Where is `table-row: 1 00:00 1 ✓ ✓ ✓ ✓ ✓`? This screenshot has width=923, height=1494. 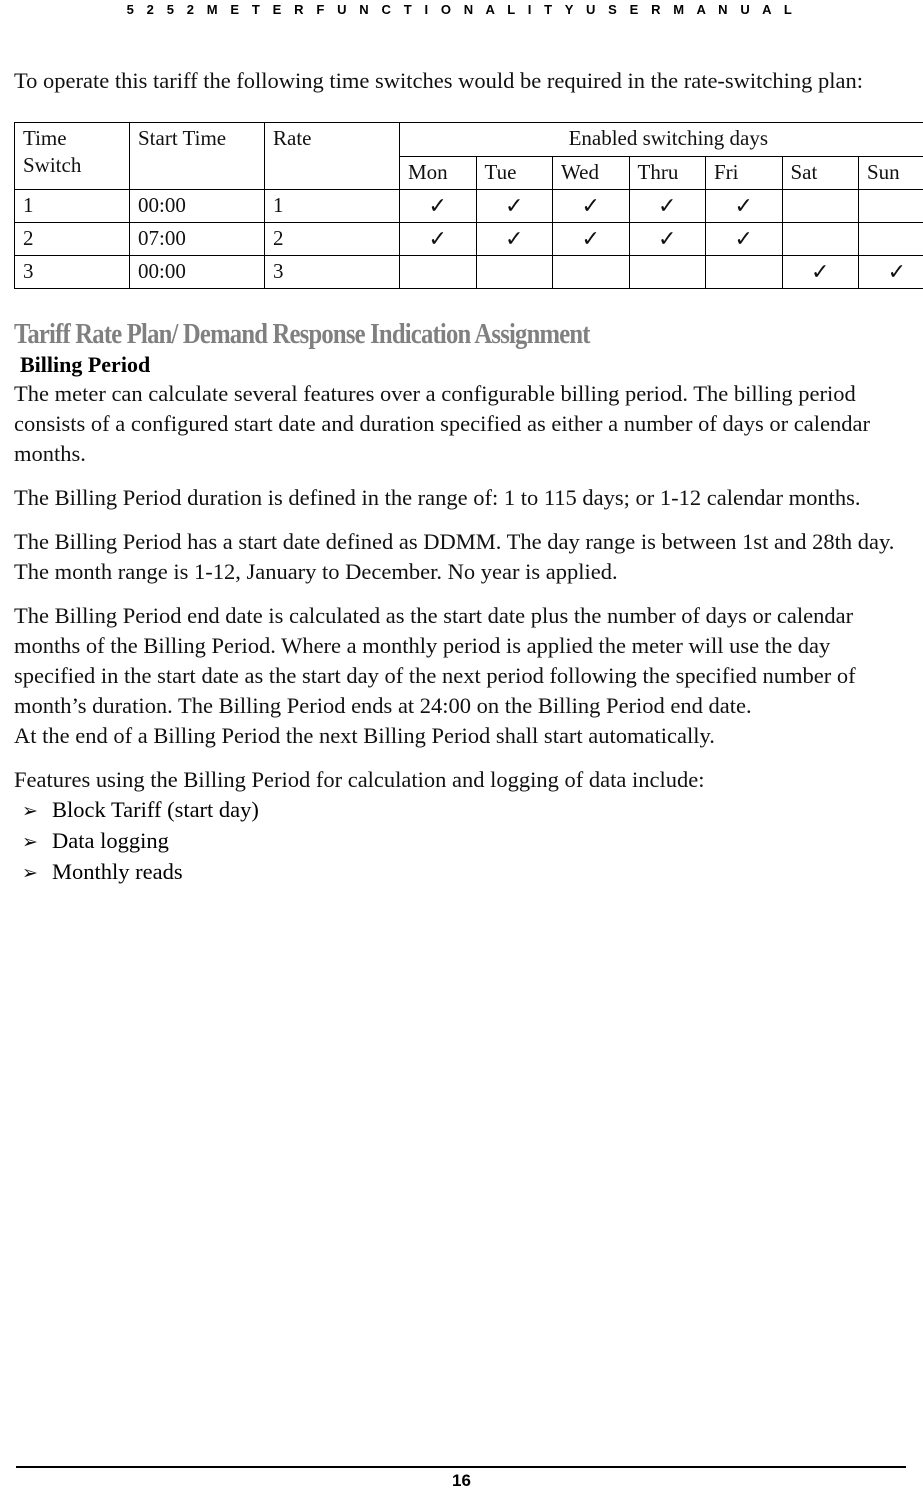
table-row: 1 00:00 1 ✓ ✓ ✓ ✓ ✓ is located at coordinates (468, 206).